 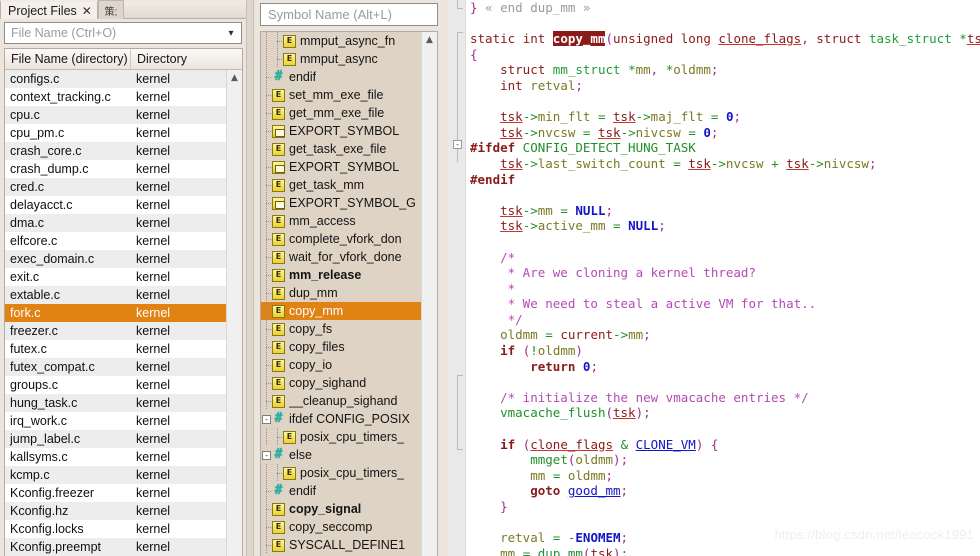 I want to click on list-item: E __cleanup_sighand, so click(x=341, y=401).